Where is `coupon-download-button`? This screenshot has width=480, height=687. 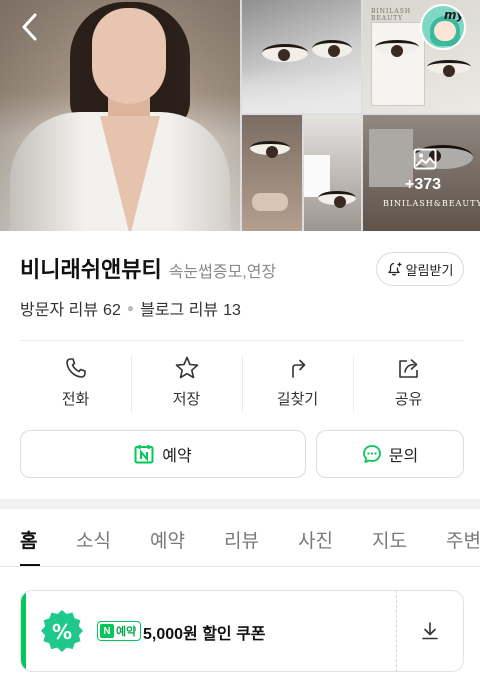 coupon-download-button is located at coordinates (430, 631).